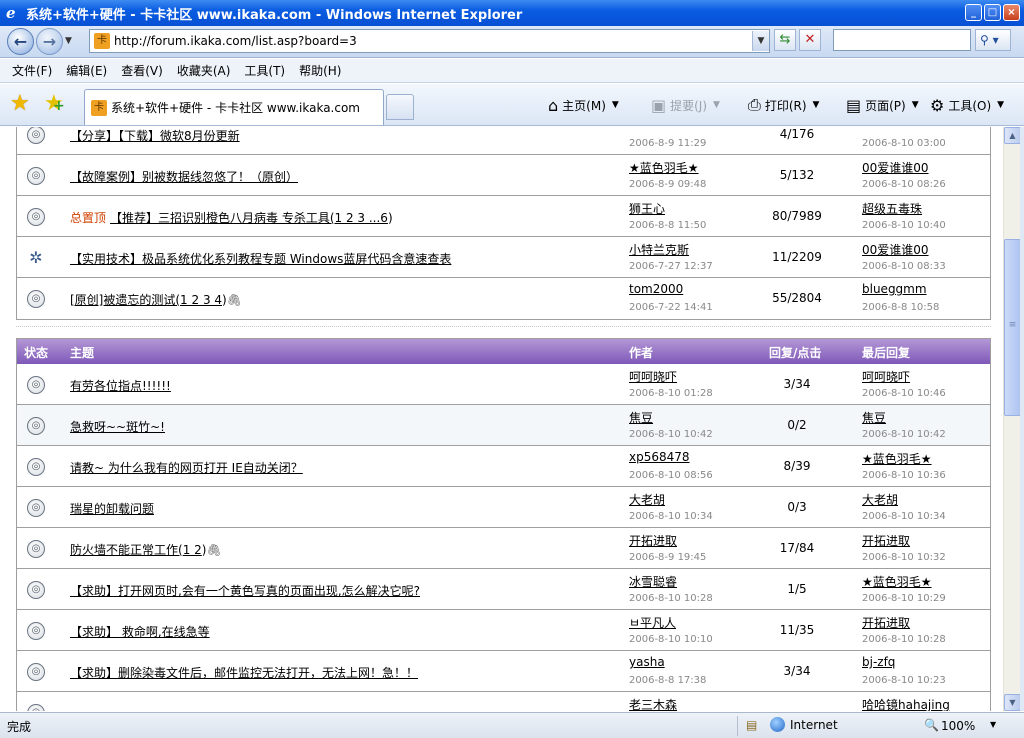 This screenshot has width=1024, height=738. I want to click on thread-author: yasha, so click(647, 662).